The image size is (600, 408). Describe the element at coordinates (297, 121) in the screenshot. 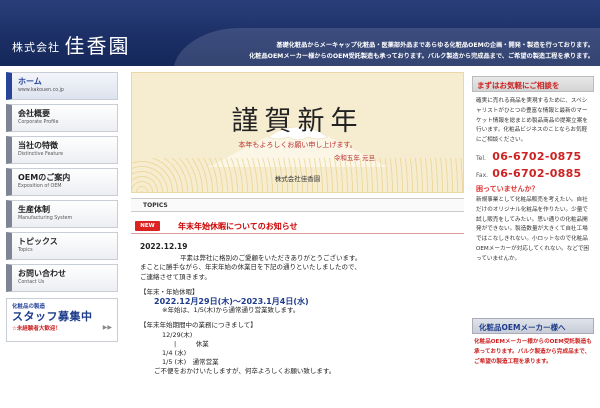

I see `greeting-title: 謹賀新年` at that location.